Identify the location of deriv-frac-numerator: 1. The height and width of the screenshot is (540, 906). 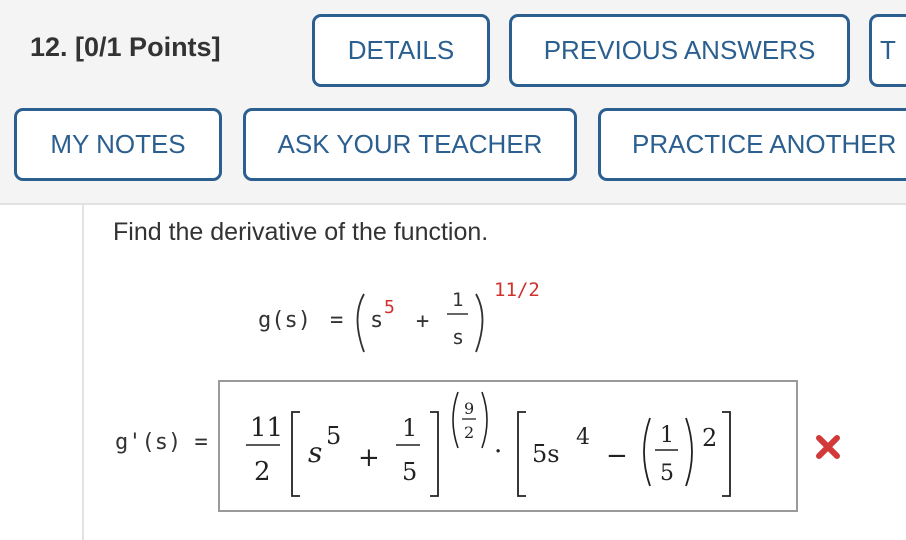
(667, 435).